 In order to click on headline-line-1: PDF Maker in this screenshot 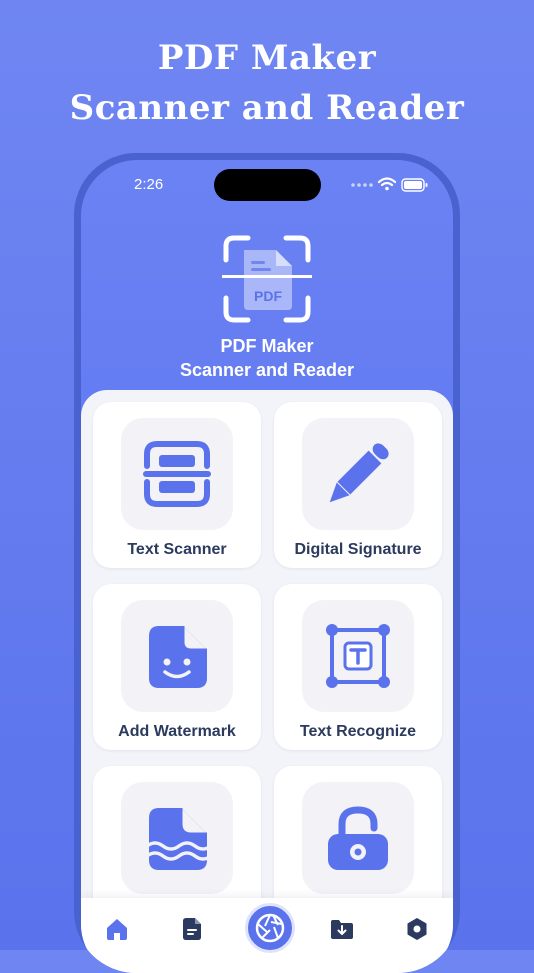, I will do `click(267, 58)`.